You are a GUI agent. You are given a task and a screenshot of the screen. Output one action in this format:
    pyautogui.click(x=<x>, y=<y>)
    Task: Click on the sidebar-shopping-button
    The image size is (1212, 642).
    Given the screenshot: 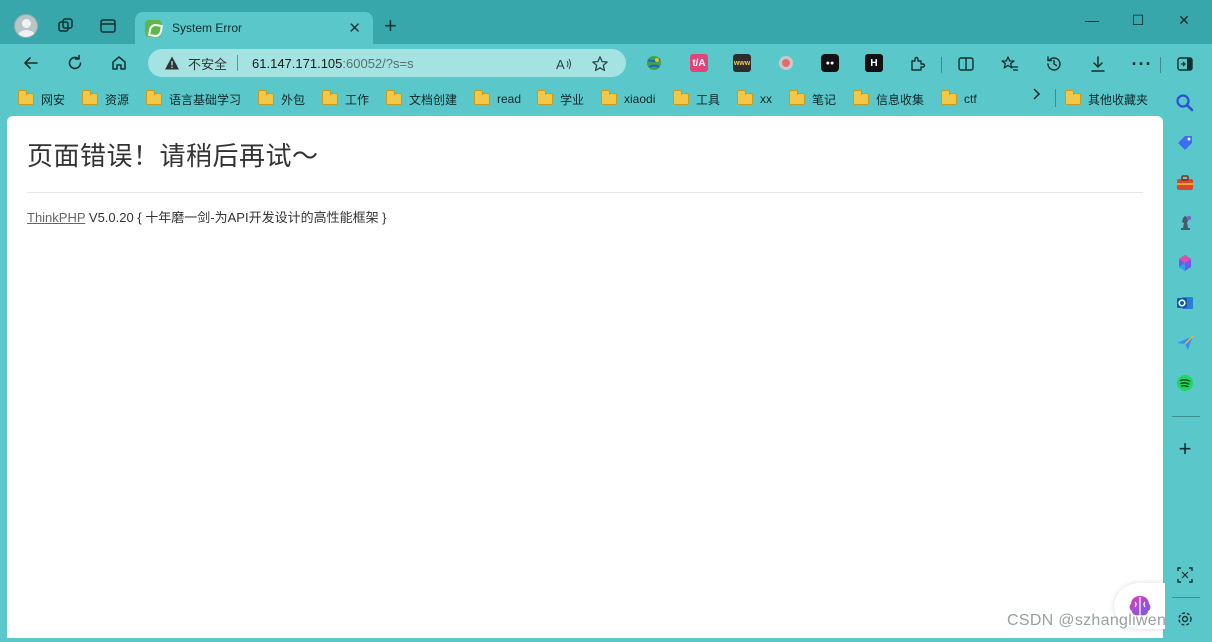 What is the action you would take?
    pyautogui.click(x=1185, y=143)
    